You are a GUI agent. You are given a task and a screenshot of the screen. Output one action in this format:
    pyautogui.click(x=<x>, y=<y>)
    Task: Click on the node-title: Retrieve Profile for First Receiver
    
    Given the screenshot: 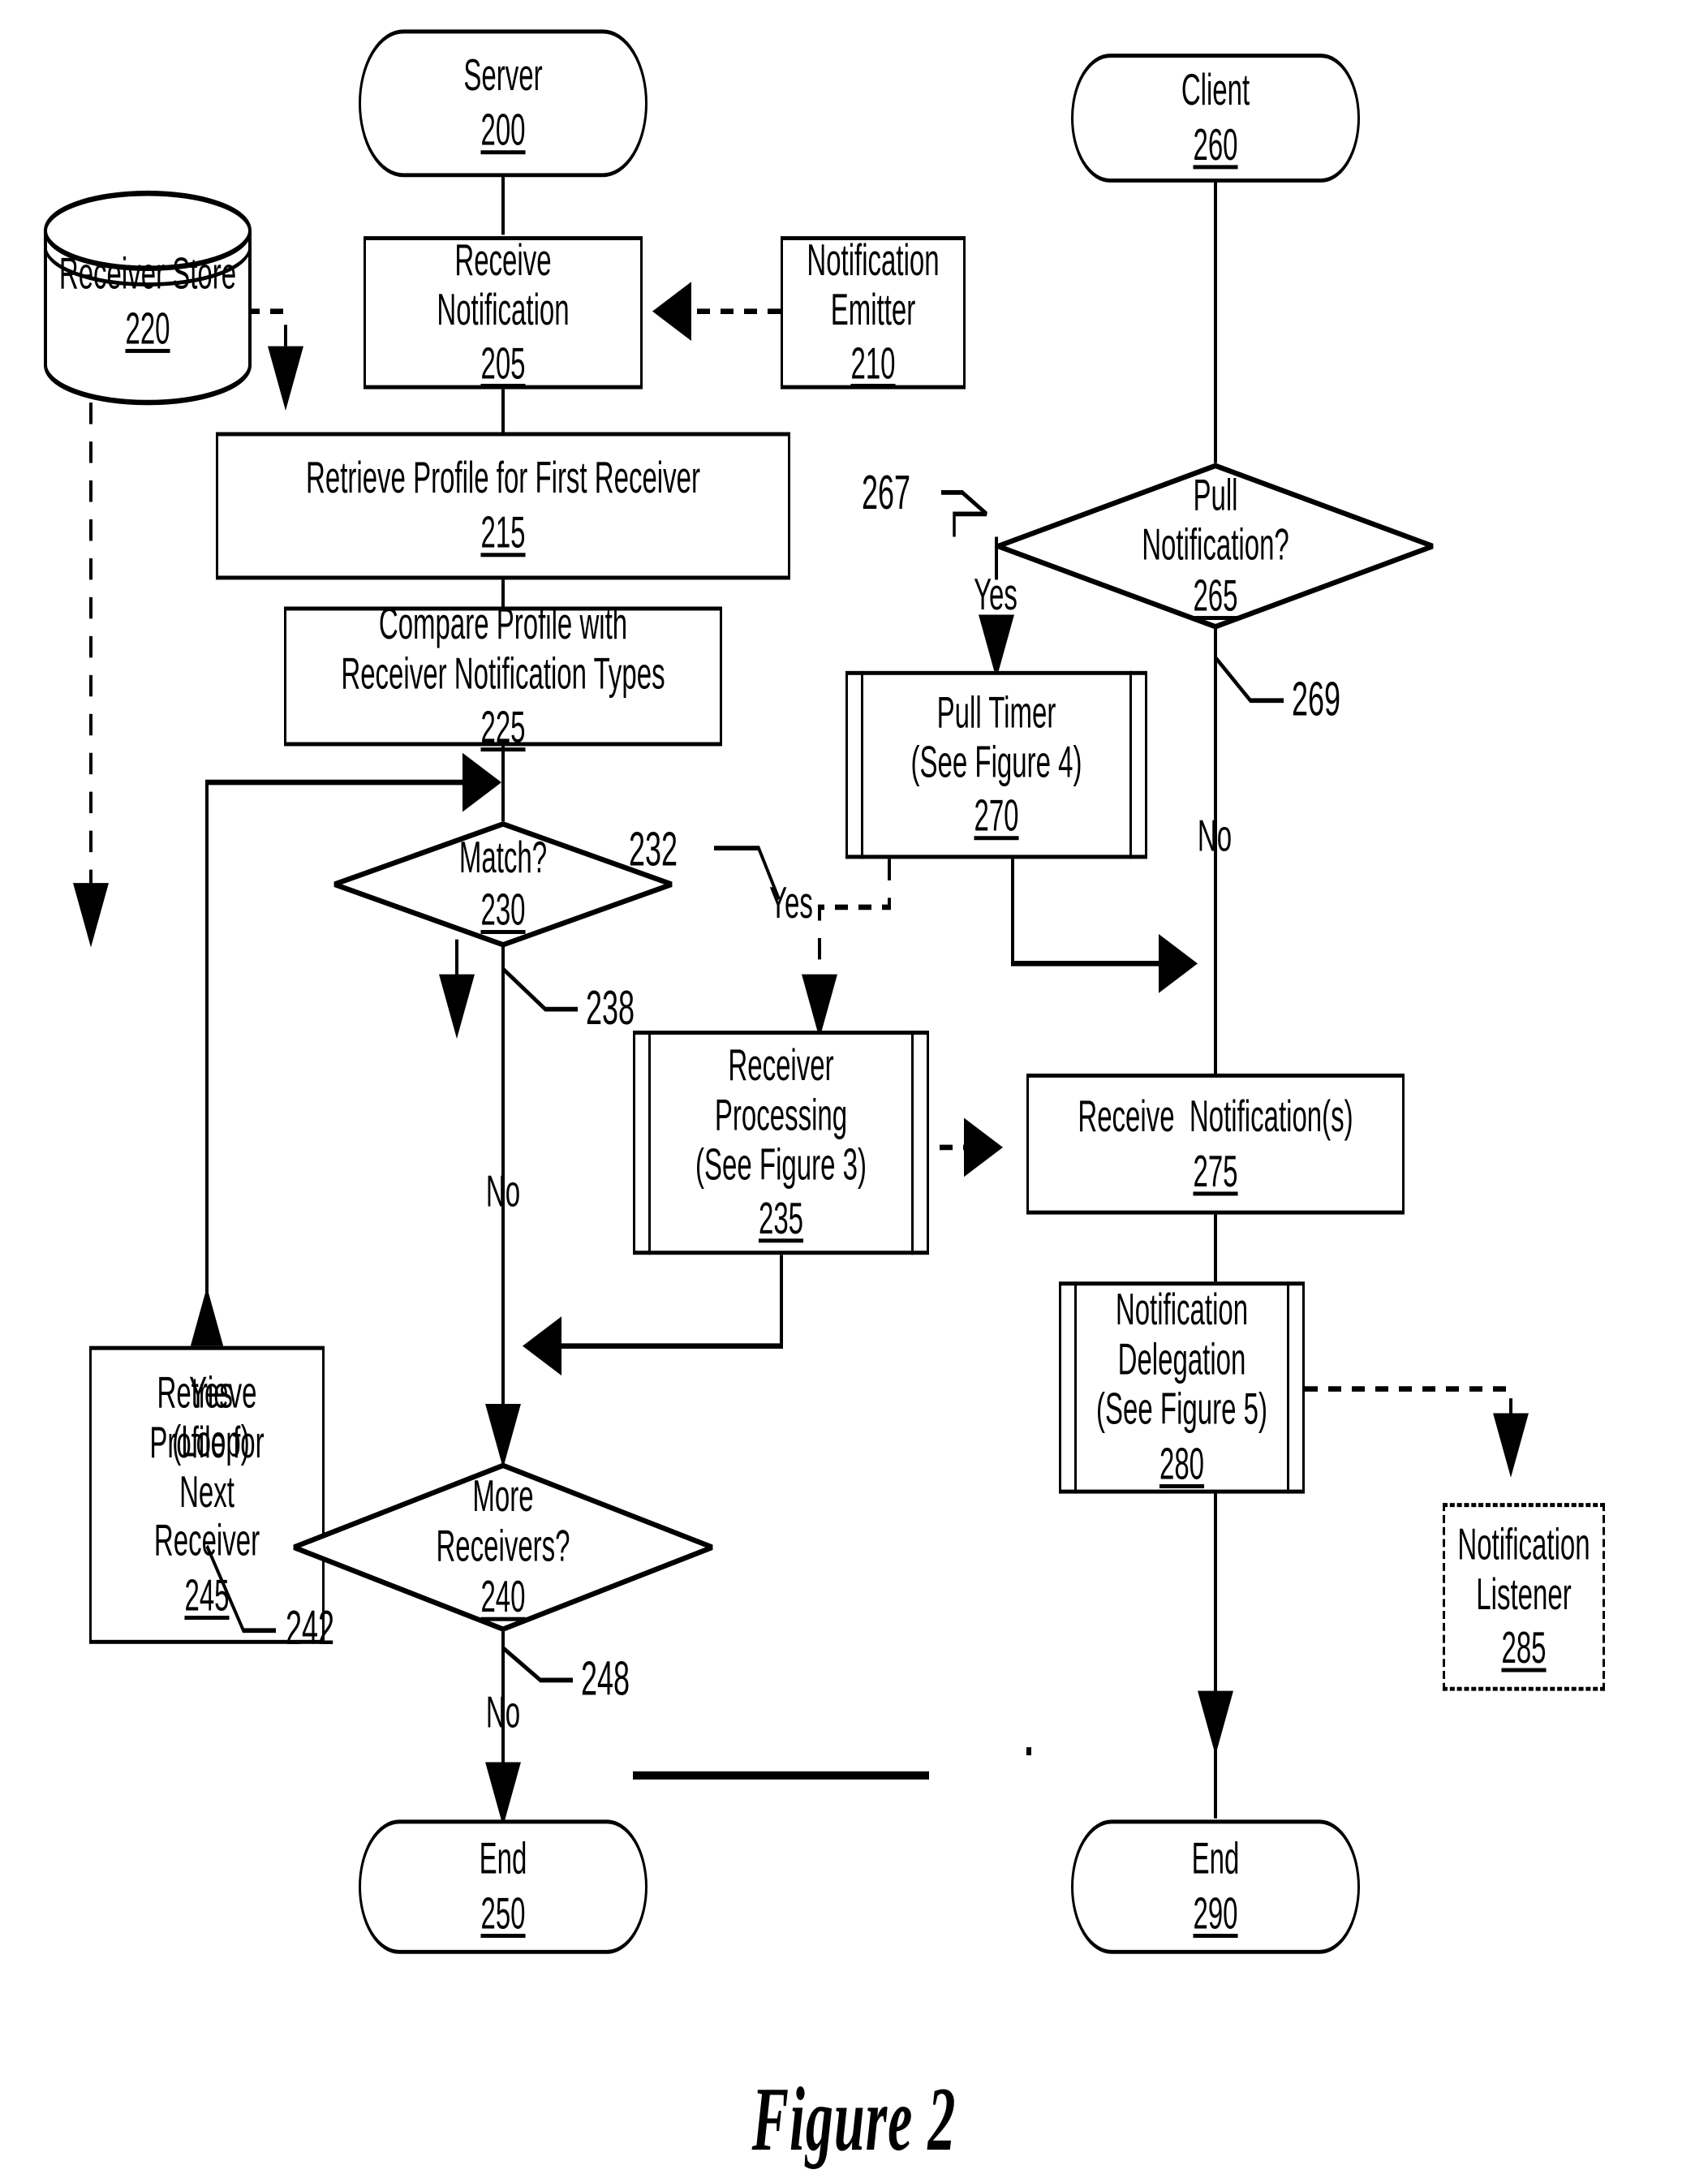 What is the action you would take?
    pyautogui.click(x=503, y=477)
    